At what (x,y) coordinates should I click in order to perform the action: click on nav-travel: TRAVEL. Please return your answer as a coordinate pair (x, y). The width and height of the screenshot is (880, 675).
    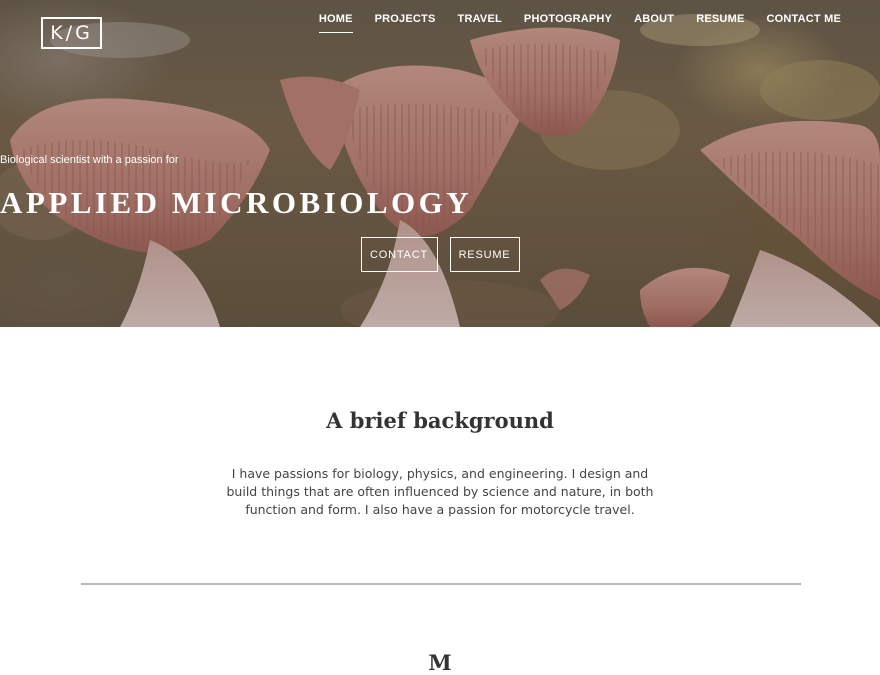
    Looking at the image, I should click on (480, 23).